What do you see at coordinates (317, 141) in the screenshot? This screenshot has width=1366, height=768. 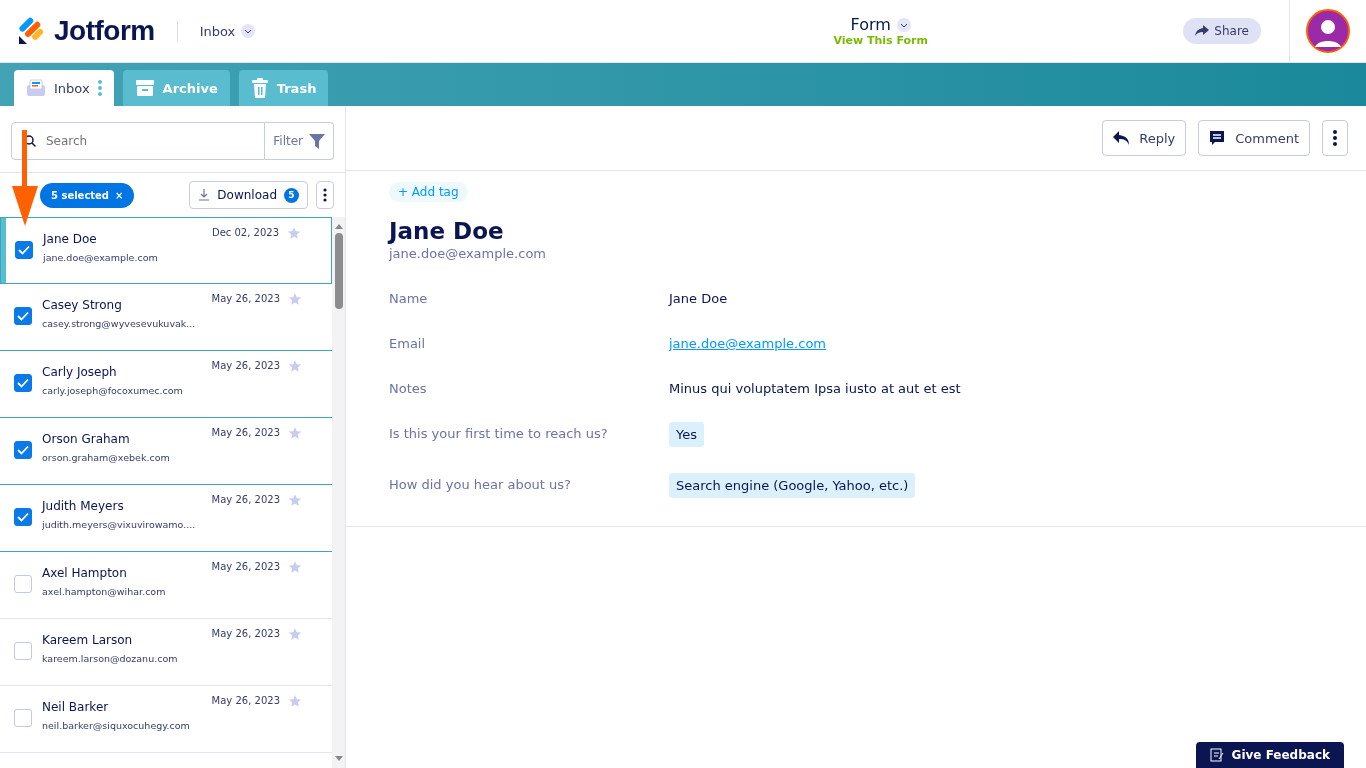 I see `funnel-icon` at bounding box center [317, 141].